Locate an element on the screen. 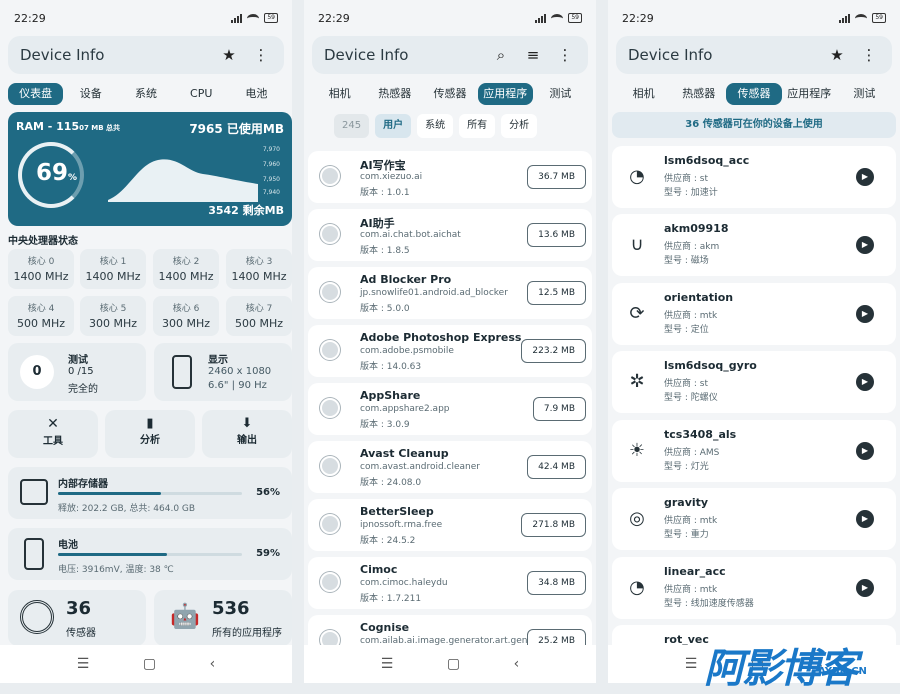 This screenshot has width=900, height=694. filter-analyze: 分析 is located at coordinates (519, 126).